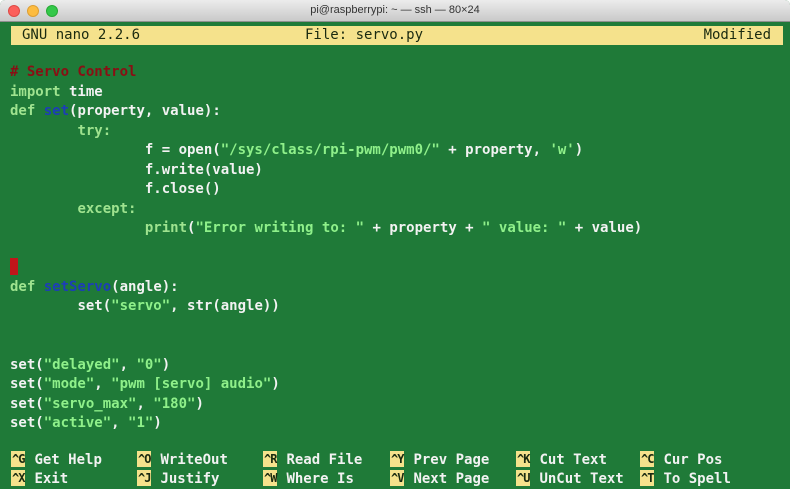  What do you see at coordinates (451, 479) in the screenshot?
I see `shortcut-label: Next Page` at bounding box center [451, 479].